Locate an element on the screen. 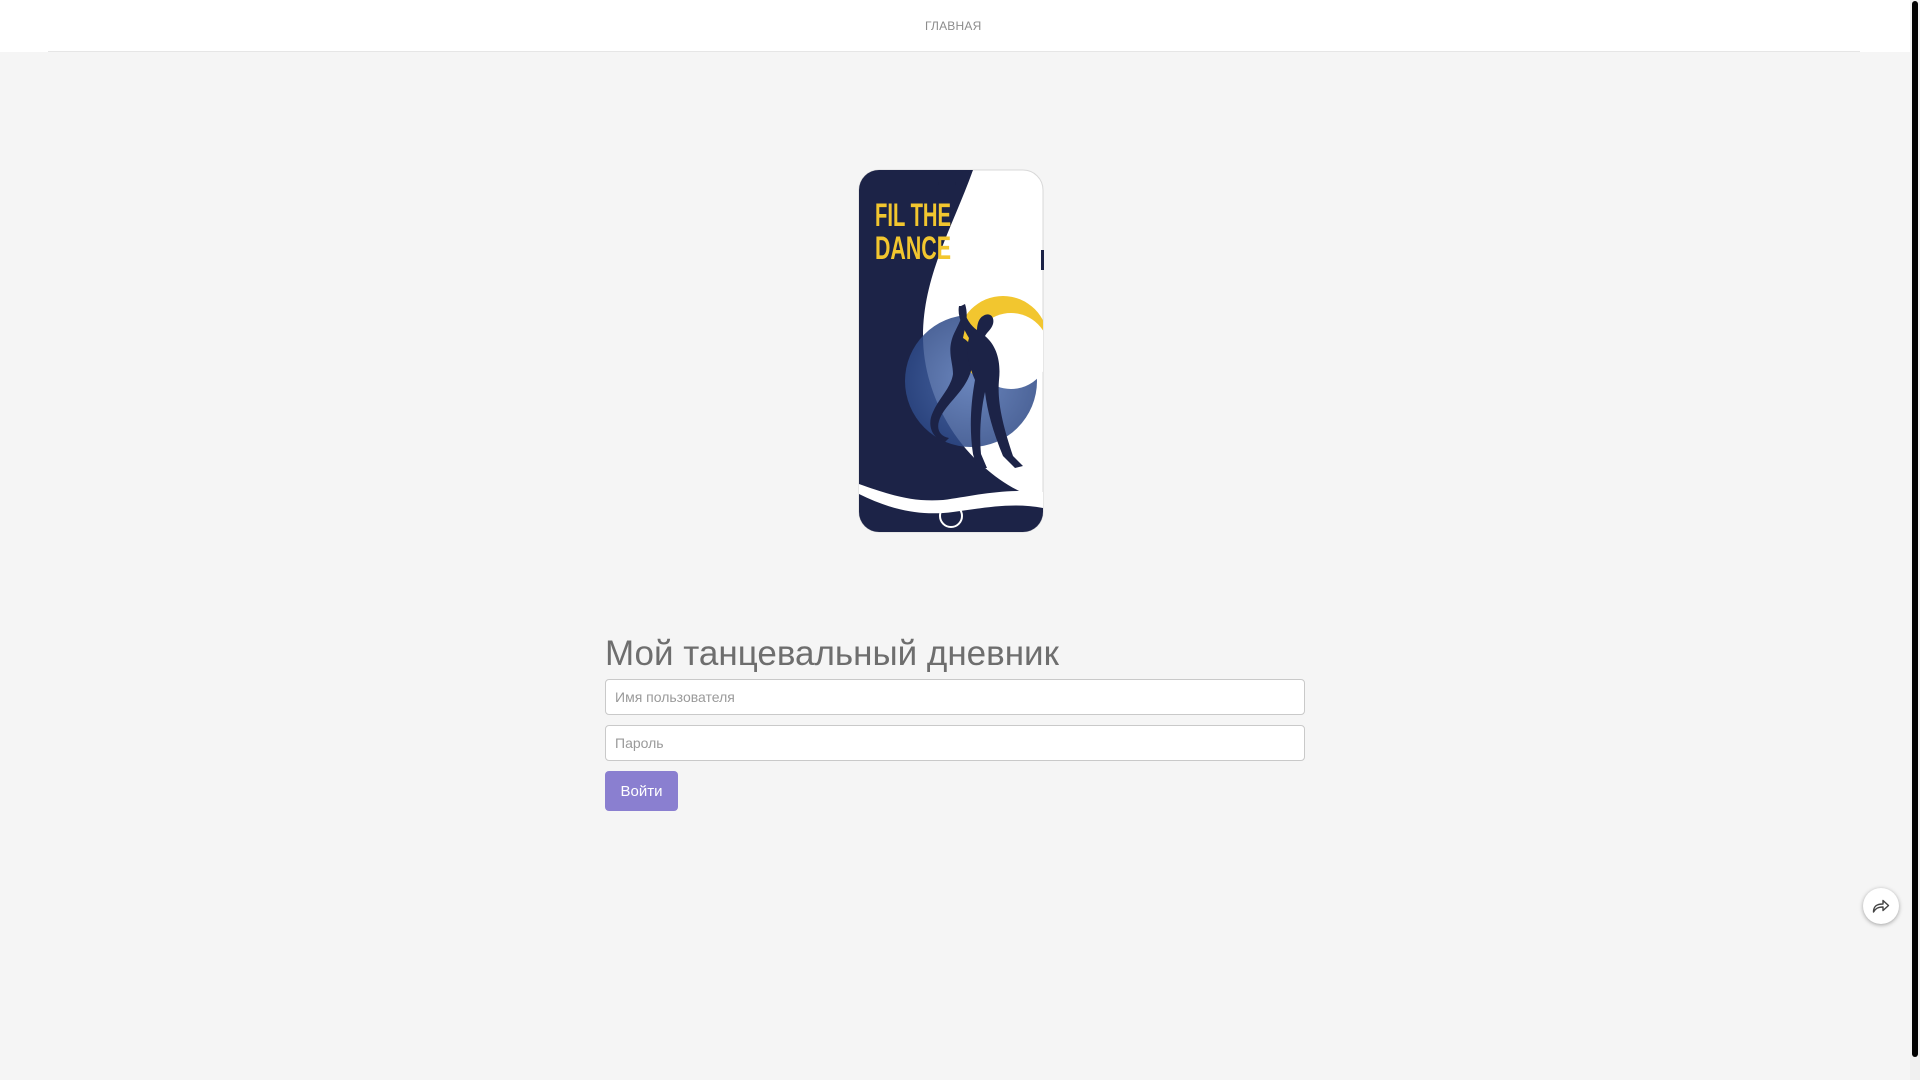 Image resolution: width=1920 pixels, height=1080 pixels. phone-dancers-image: FIL THE DANCE is located at coordinates (951, 351).